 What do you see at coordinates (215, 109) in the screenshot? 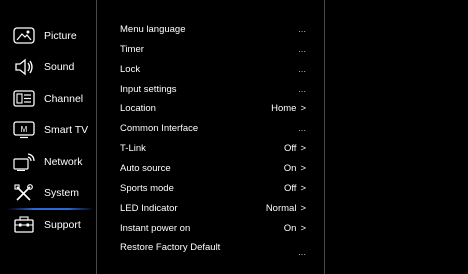
I see `menu-item-location: Location Home >` at bounding box center [215, 109].